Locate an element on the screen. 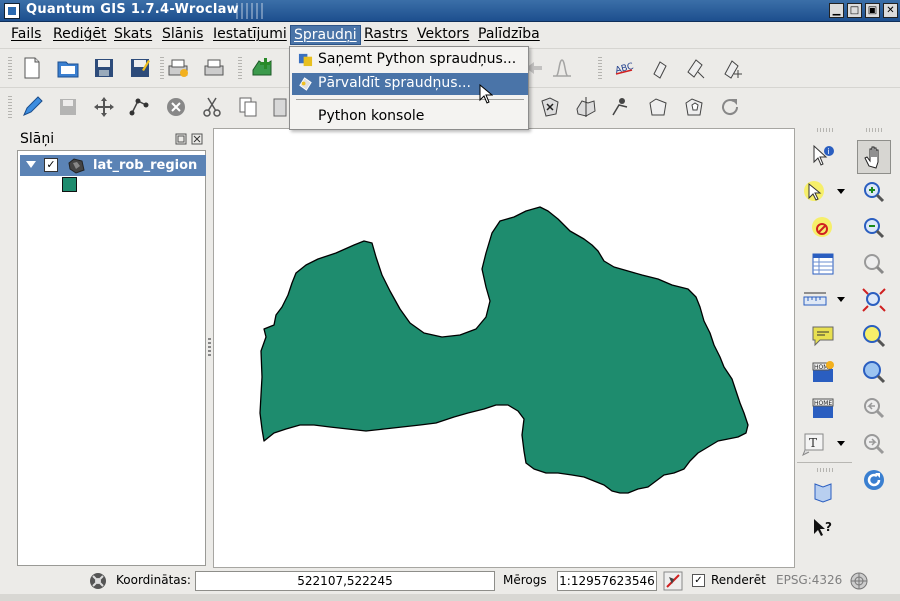 The image size is (900, 601). label-tool-icon: ABC is located at coordinates (624, 68).